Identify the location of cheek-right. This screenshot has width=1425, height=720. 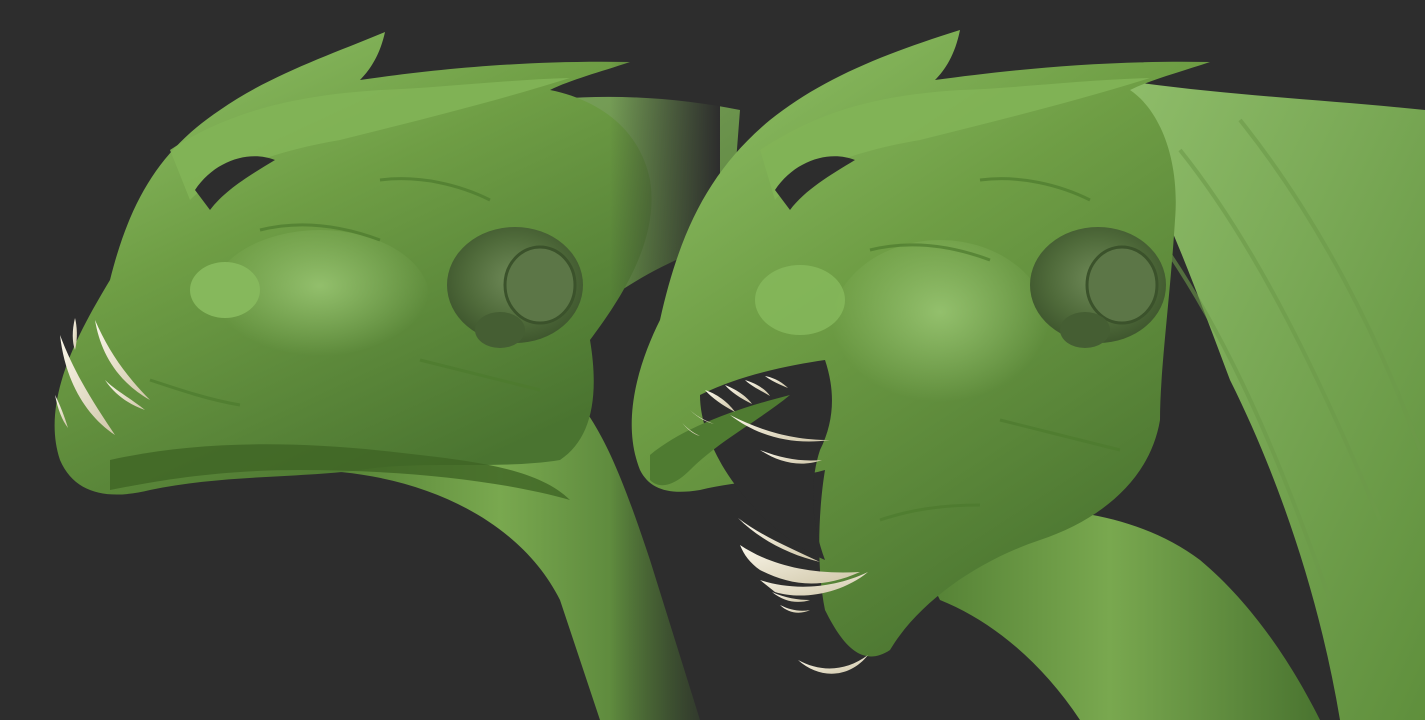
(940, 330).